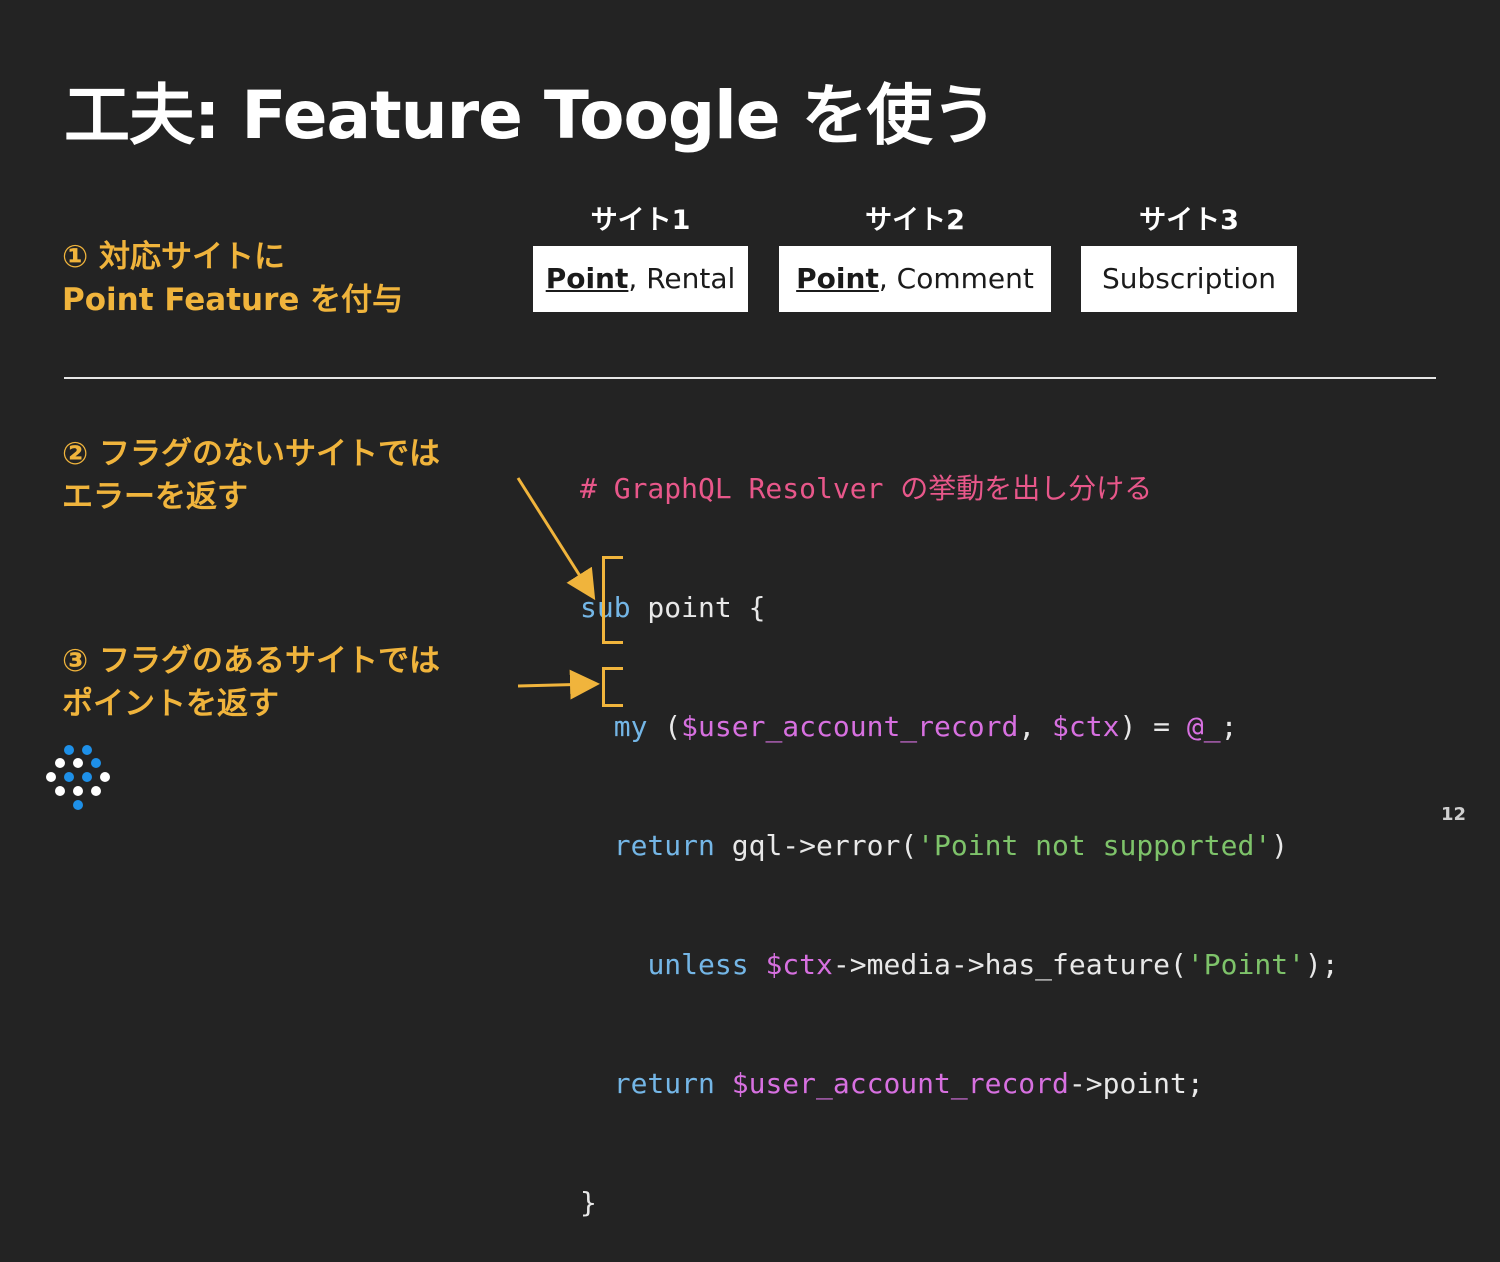  What do you see at coordinates (1136, 1083) in the screenshot?
I see `code-text: ->point;` at bounding box center [1136, 1083].